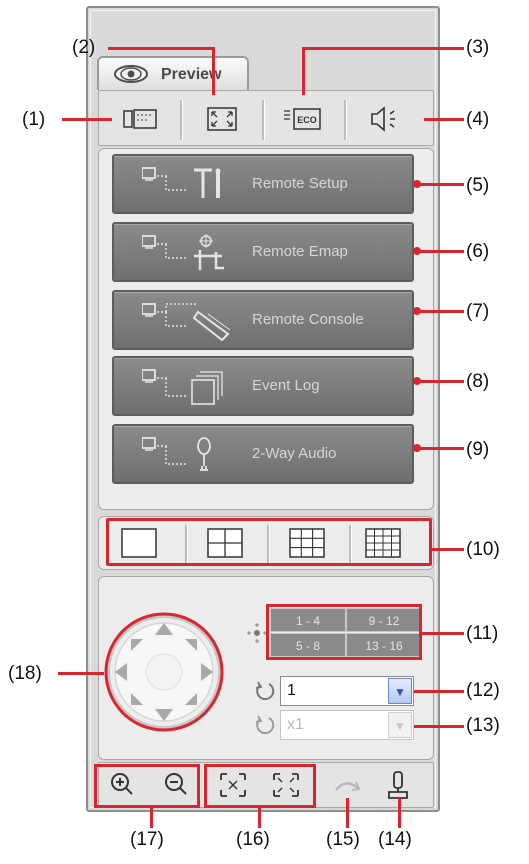  What do you see at coordinates (300, 251) in the screenshot?
I see `remote-emap-label: Remote Emap` at bounding box center [300, 251].